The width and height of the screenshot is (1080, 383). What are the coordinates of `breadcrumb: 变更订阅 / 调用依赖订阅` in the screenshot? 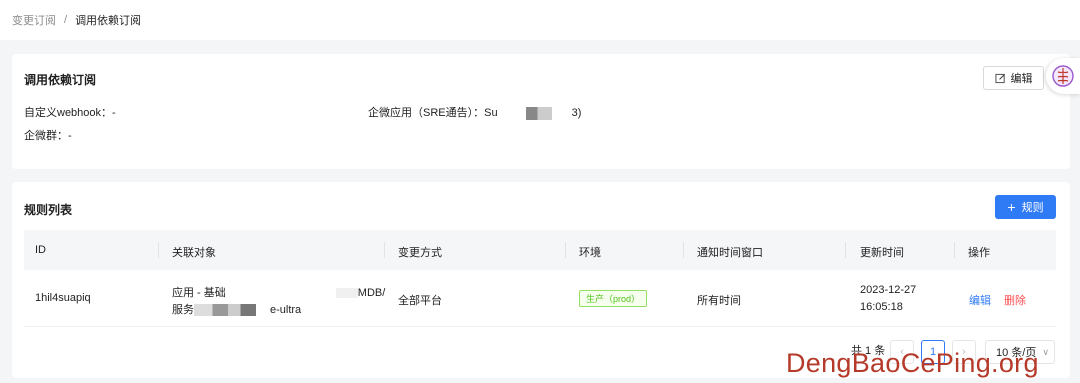 It's located at (540, 20).